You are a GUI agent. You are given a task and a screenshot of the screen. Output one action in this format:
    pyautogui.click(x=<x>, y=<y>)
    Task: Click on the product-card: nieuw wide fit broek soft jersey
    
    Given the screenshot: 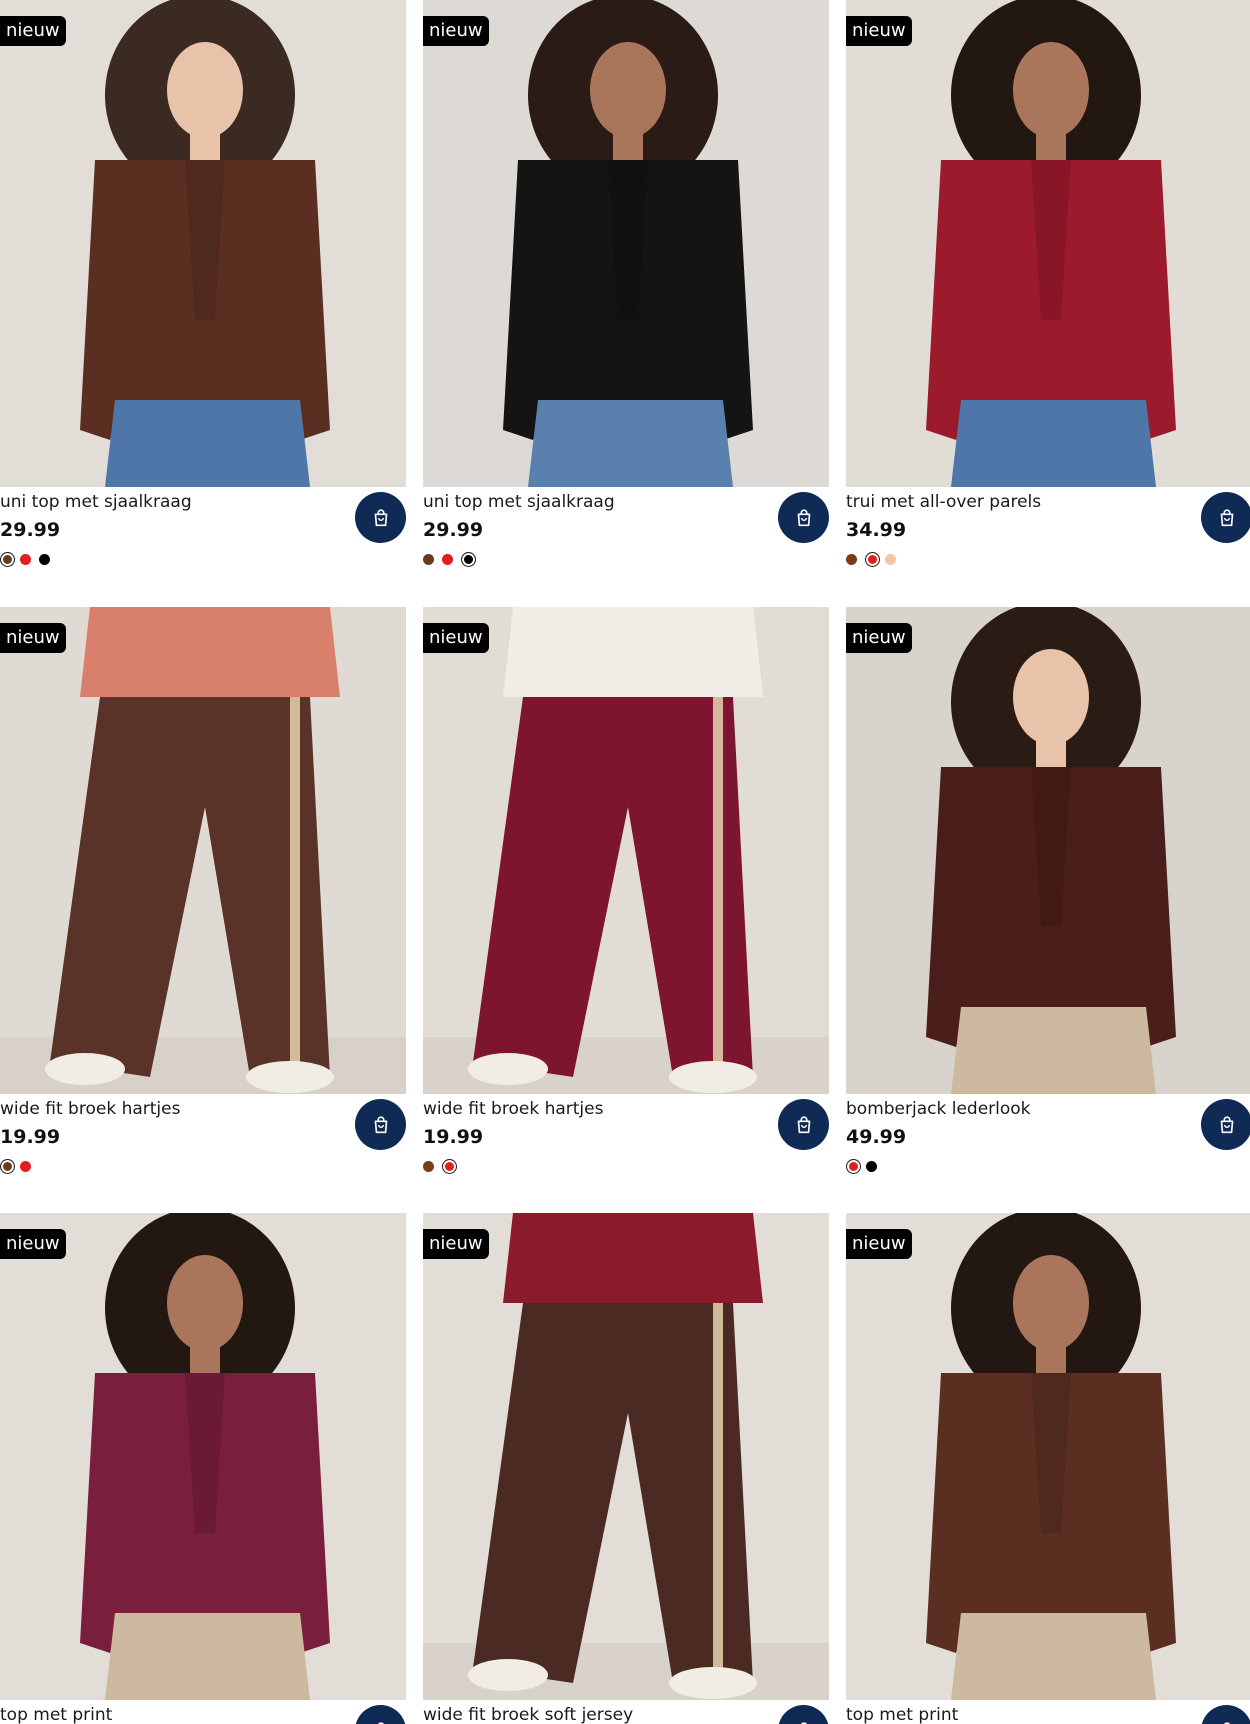 What is the action you would take?
    pyautogui.click(x=626, y=1468)
    